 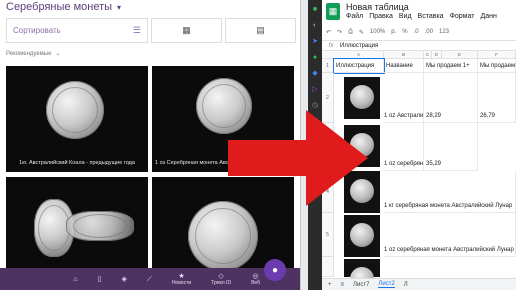 What do you see at coordinates (404, 66) in the screenshot?
I see `cell-name-header: Название` at bounding box center [404, 66].